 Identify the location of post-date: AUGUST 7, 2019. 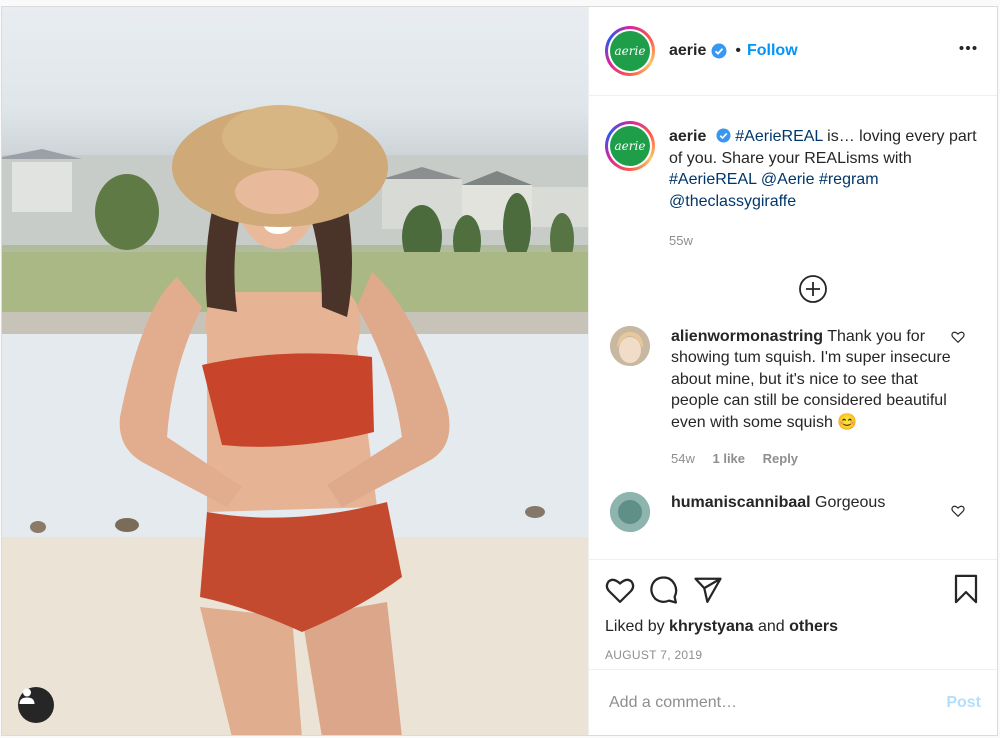
(793, 655).